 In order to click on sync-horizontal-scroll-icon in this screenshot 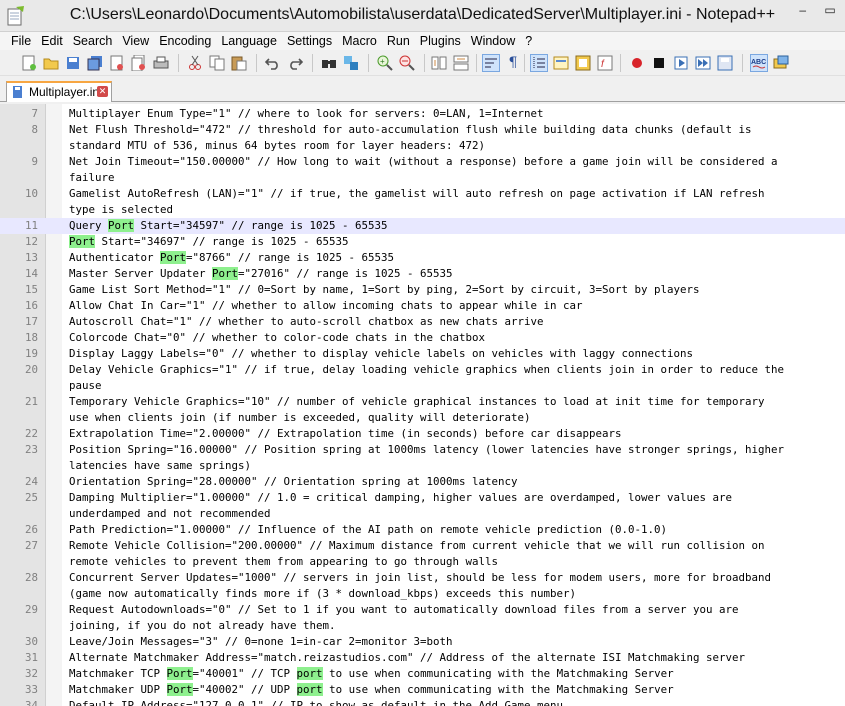, I will do `click(461, 63)`.